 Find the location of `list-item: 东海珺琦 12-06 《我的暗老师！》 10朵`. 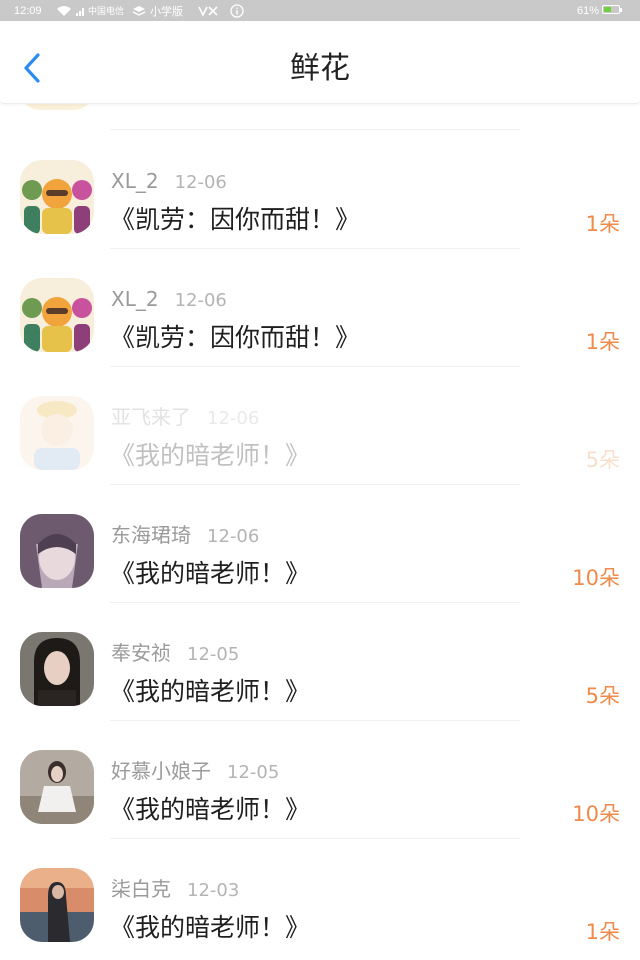

list-item: 东海珺琦 12-06 《我的暗老师！》 10朵 is located at coordinates (320, 543).